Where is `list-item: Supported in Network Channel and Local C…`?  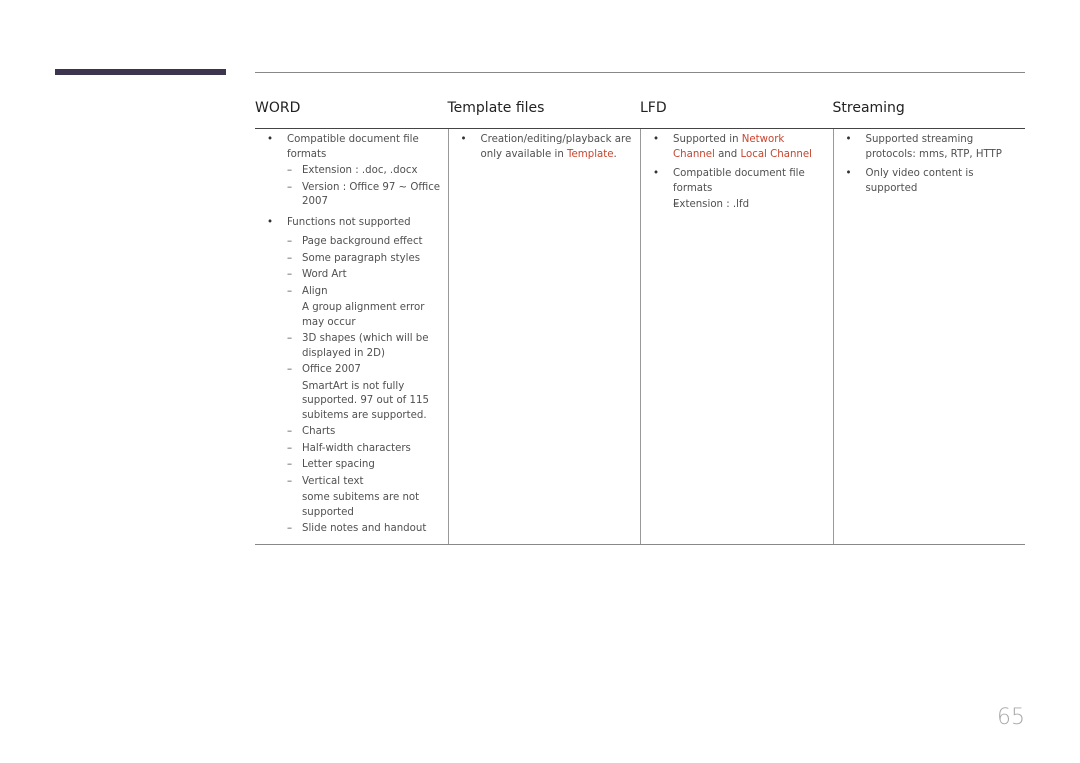
list-item: Supported in Network Channel and Local C… is located at coordinates (734, 147).